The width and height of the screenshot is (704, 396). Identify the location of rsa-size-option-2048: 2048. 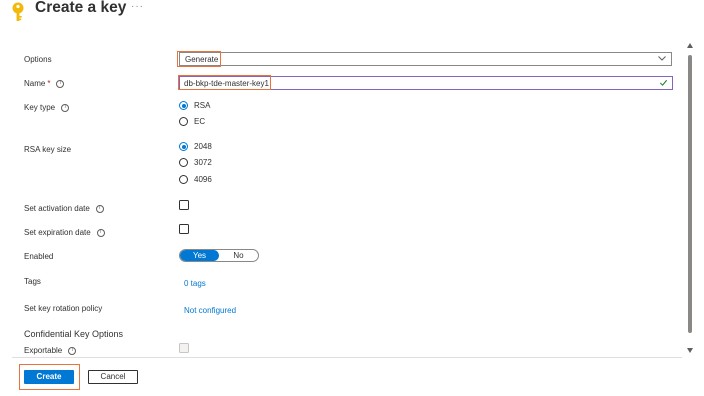
(195, 146).